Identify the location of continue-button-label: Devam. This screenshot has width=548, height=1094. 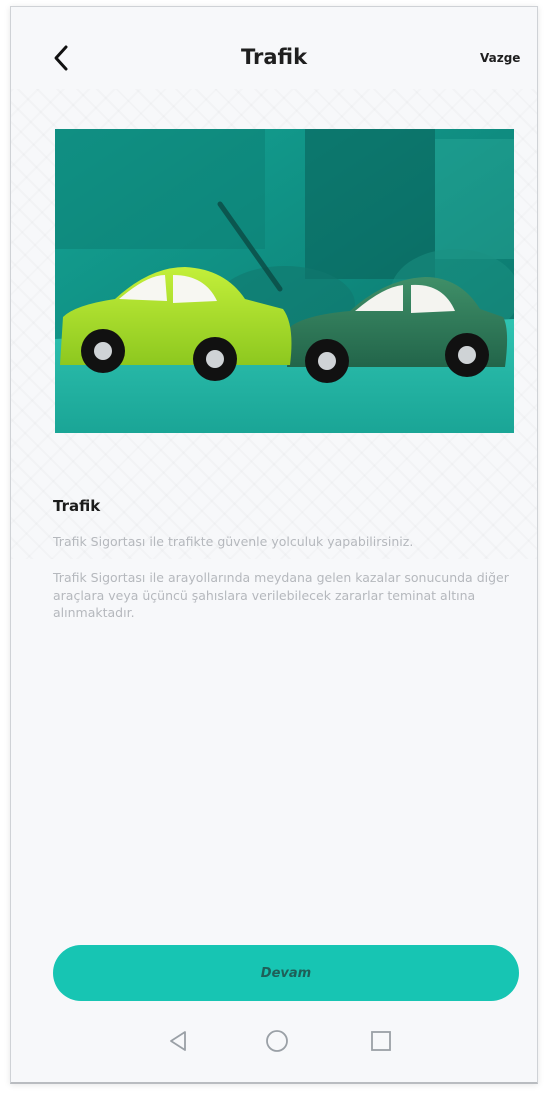
(286, 973).